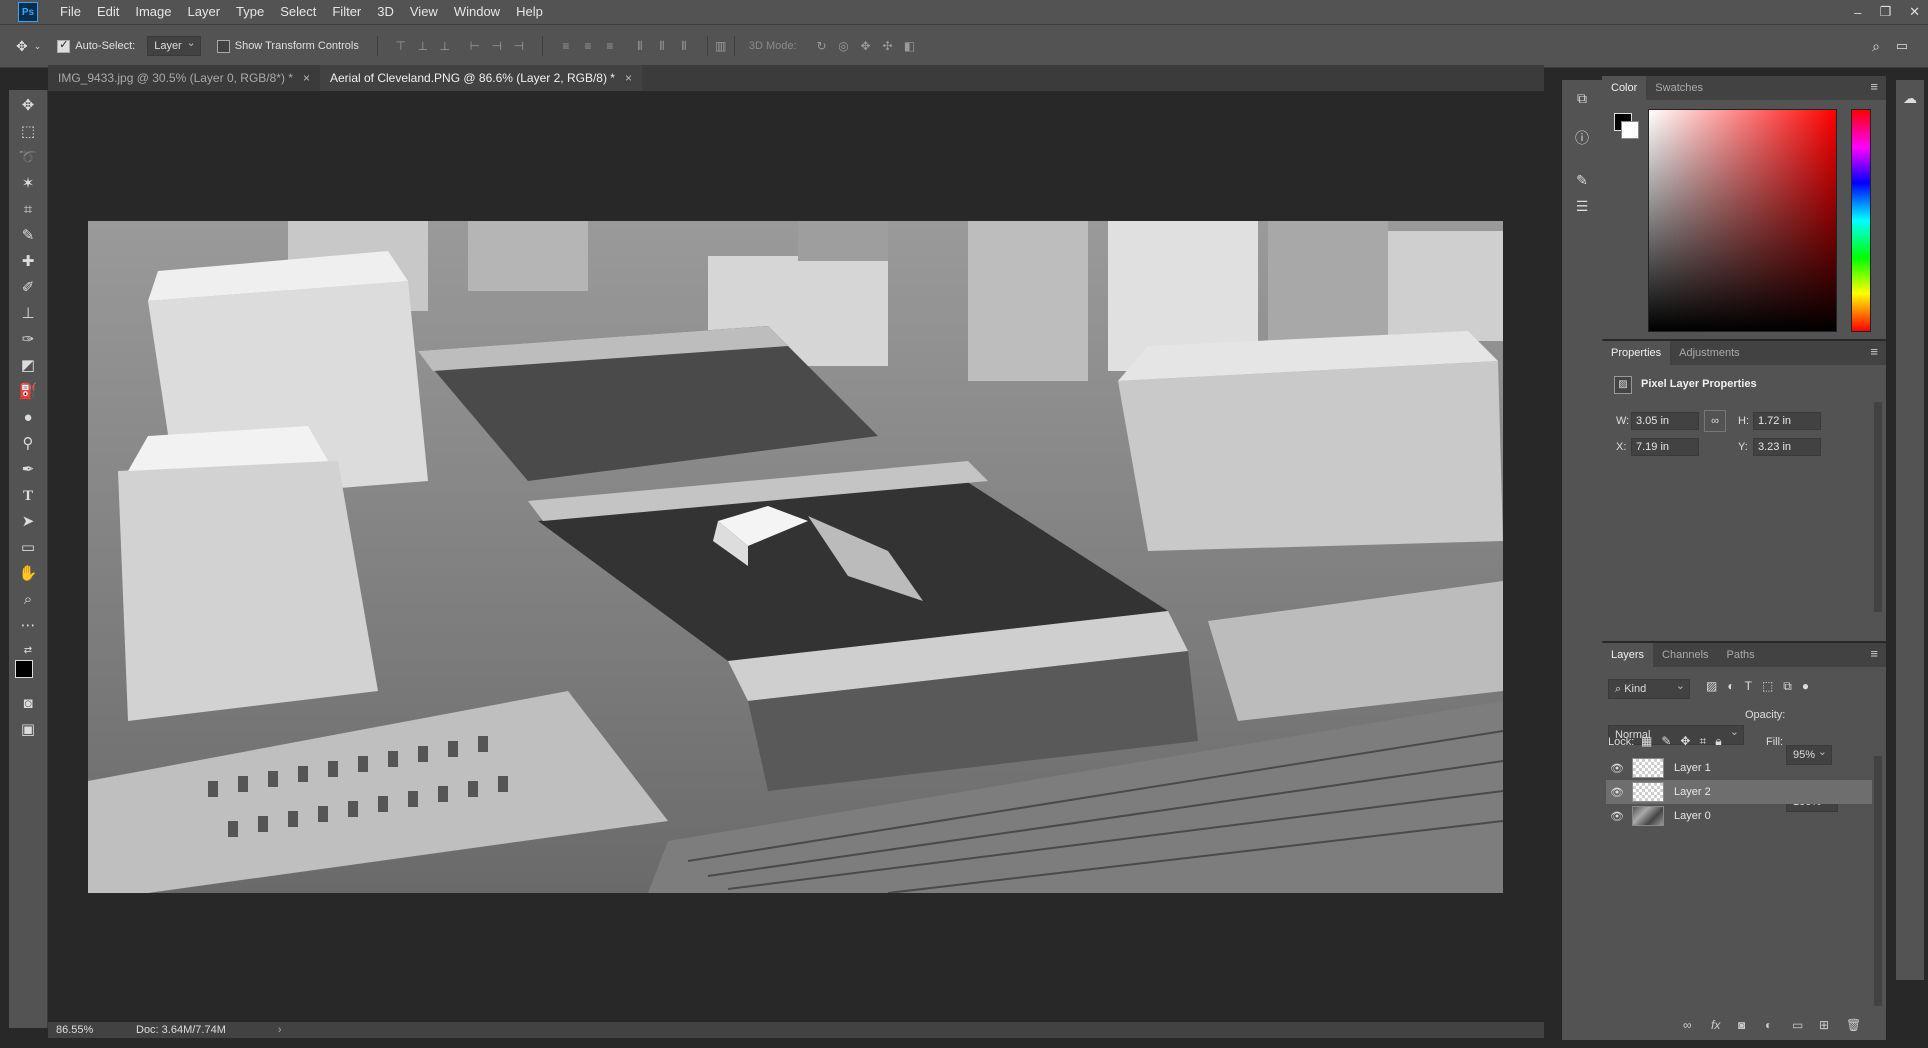 The width and height of the screenshot is (1928, 1048). Describe the element at coordinates (1768, 1025) in the screenshot. I see `new-adjustment-icon: ◐` at that location.